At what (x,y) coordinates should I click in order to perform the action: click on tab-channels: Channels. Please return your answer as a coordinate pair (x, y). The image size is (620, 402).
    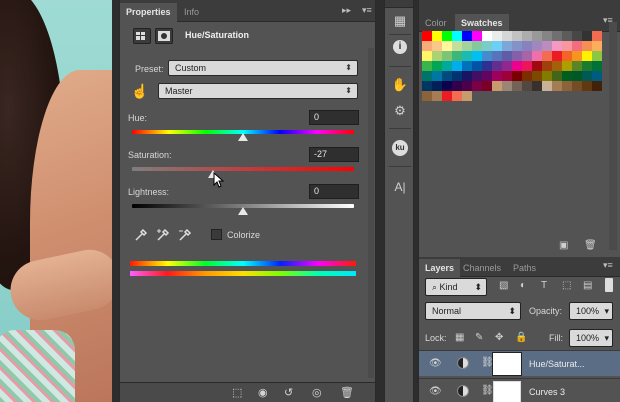
    Looking at the image, I should click on (482, 268).